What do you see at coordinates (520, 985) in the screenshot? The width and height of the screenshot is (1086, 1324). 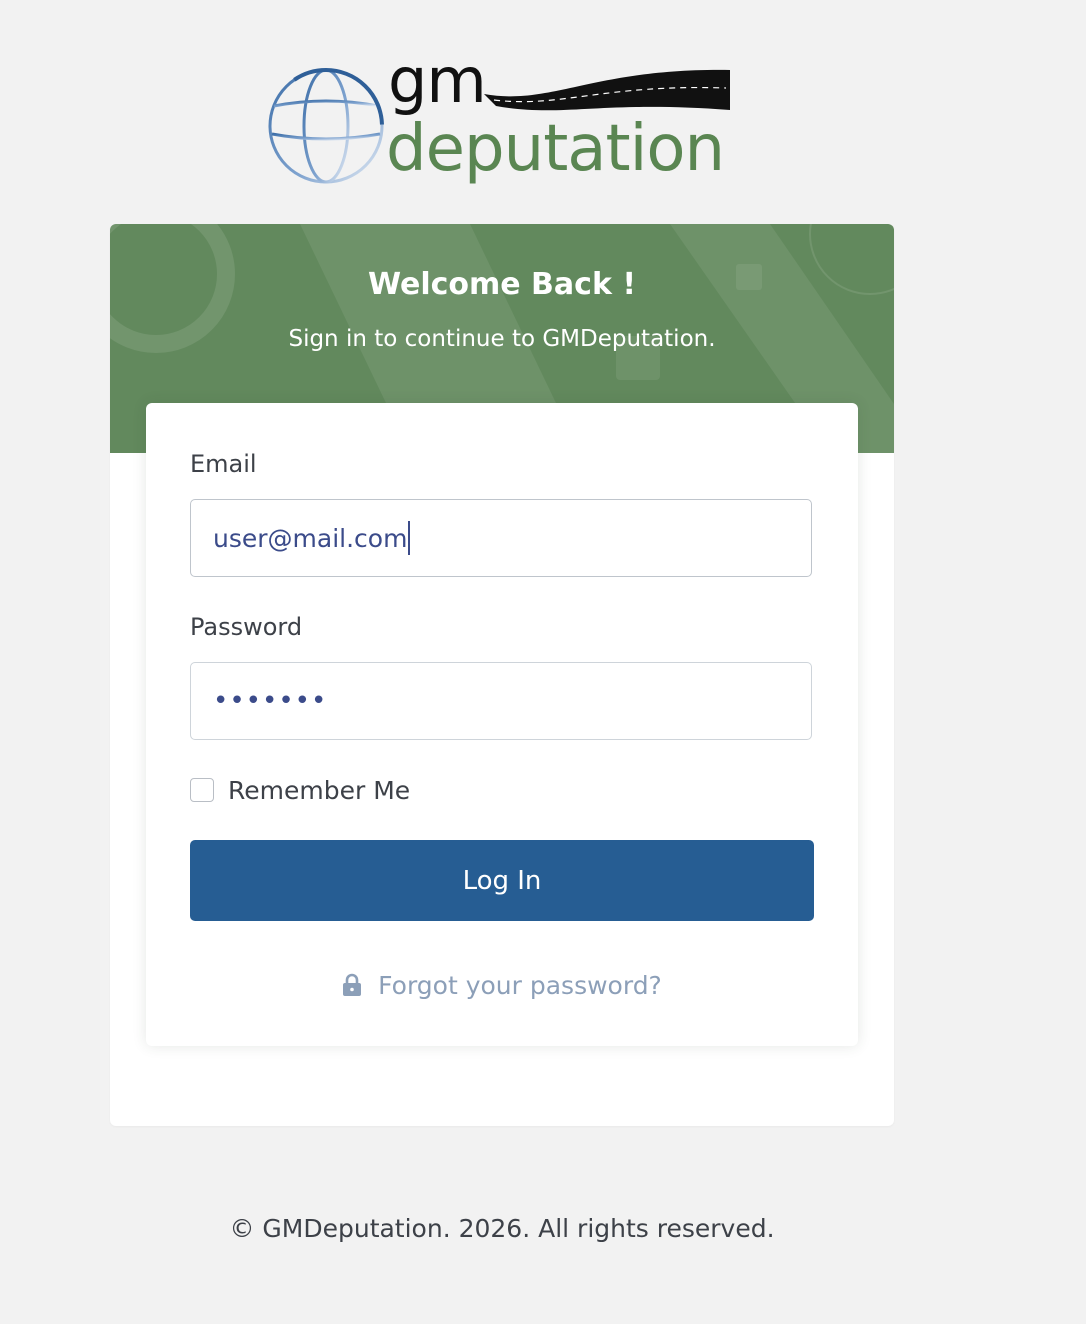 I see `forgot-password-link: Forgot your password?` at bounding box center [520, 985].